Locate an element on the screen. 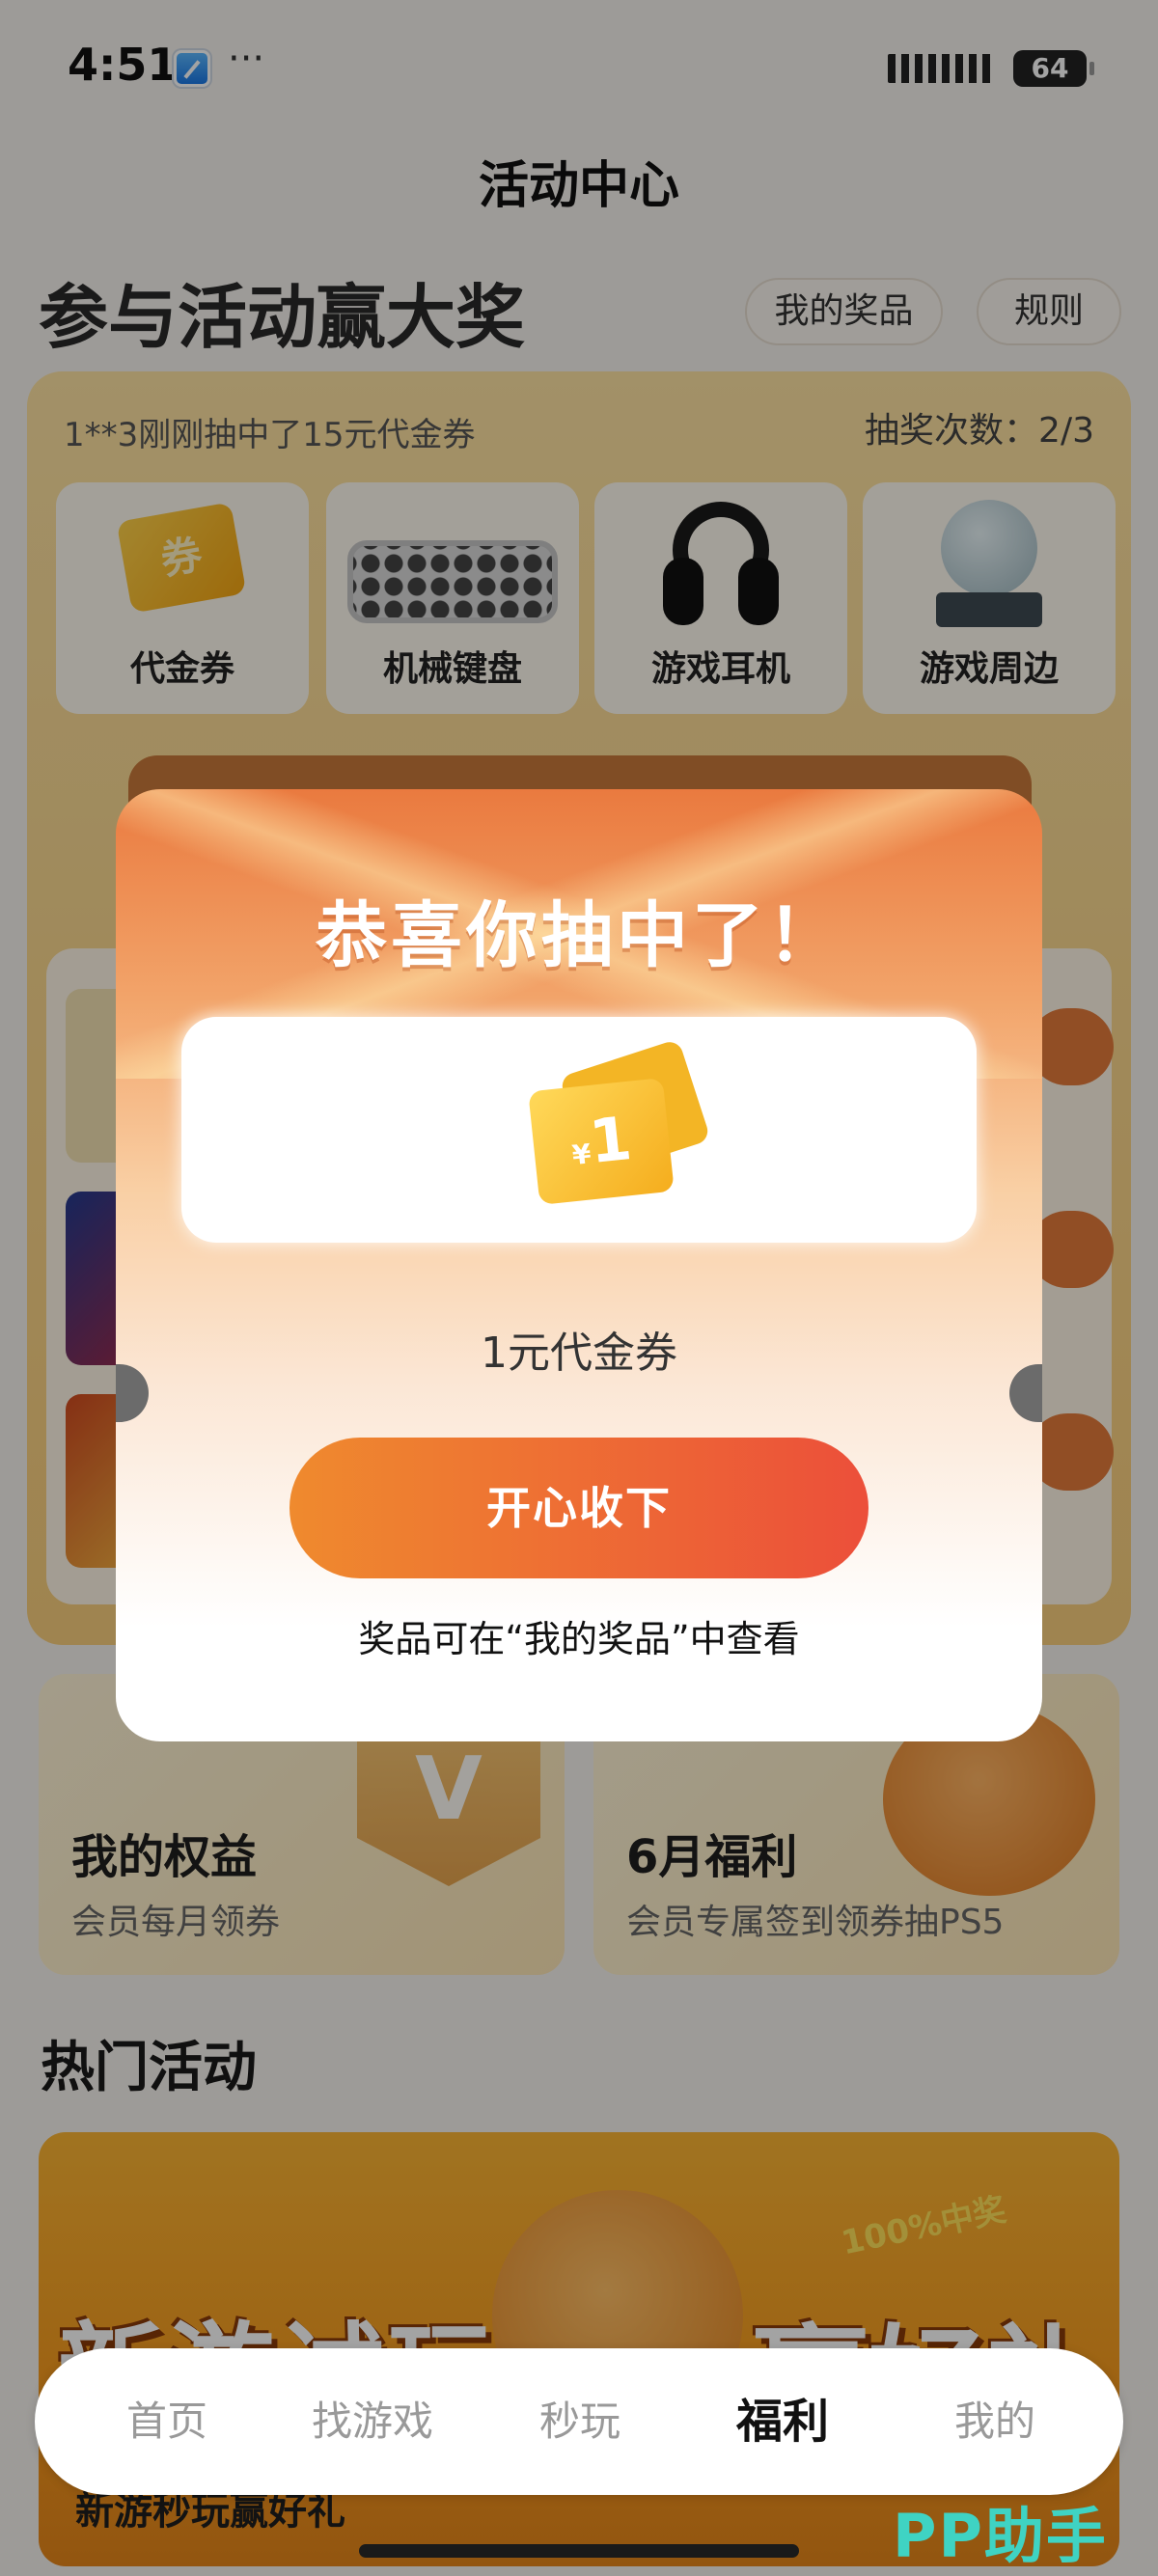  nav-find-games: 找游戏 is located at coordinates (372, 2421).